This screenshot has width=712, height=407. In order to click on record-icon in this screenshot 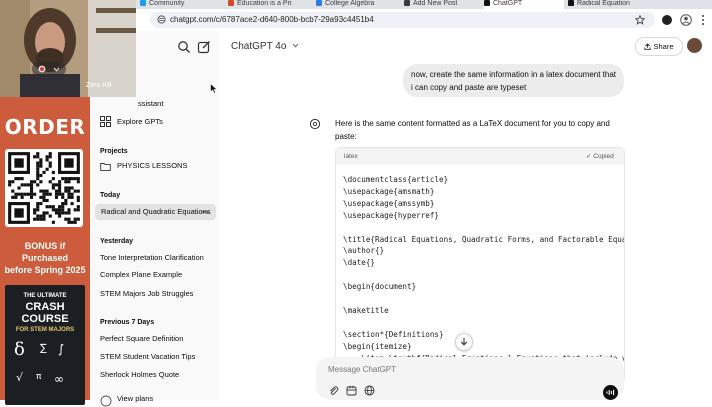, I will do `click(42, 69)`.